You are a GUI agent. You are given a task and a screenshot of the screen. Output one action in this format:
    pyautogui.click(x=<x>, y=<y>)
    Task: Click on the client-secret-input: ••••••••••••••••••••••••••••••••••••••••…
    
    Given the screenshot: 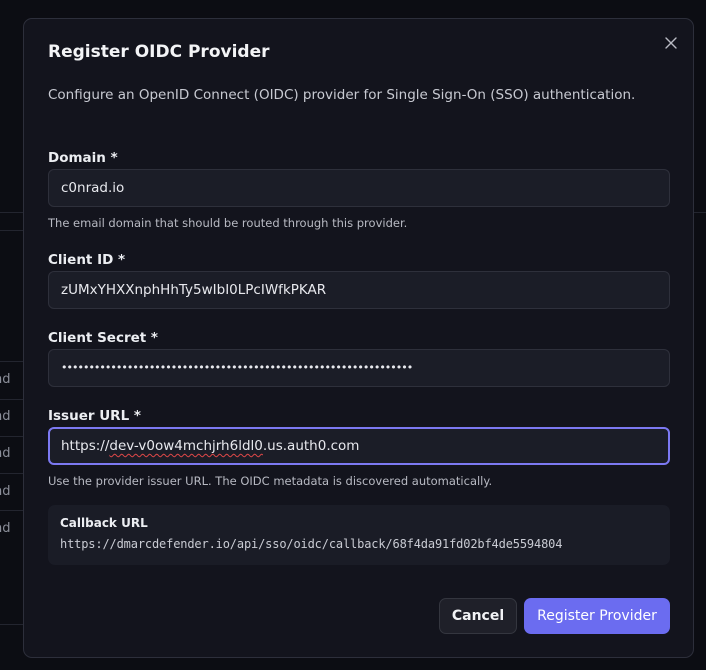 What is the action you would take?
    pyautogui.click(x=359, y=368)
    